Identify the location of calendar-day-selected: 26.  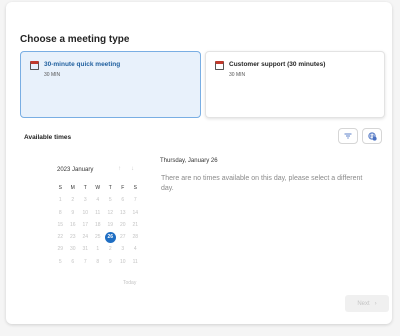
(110, 237).